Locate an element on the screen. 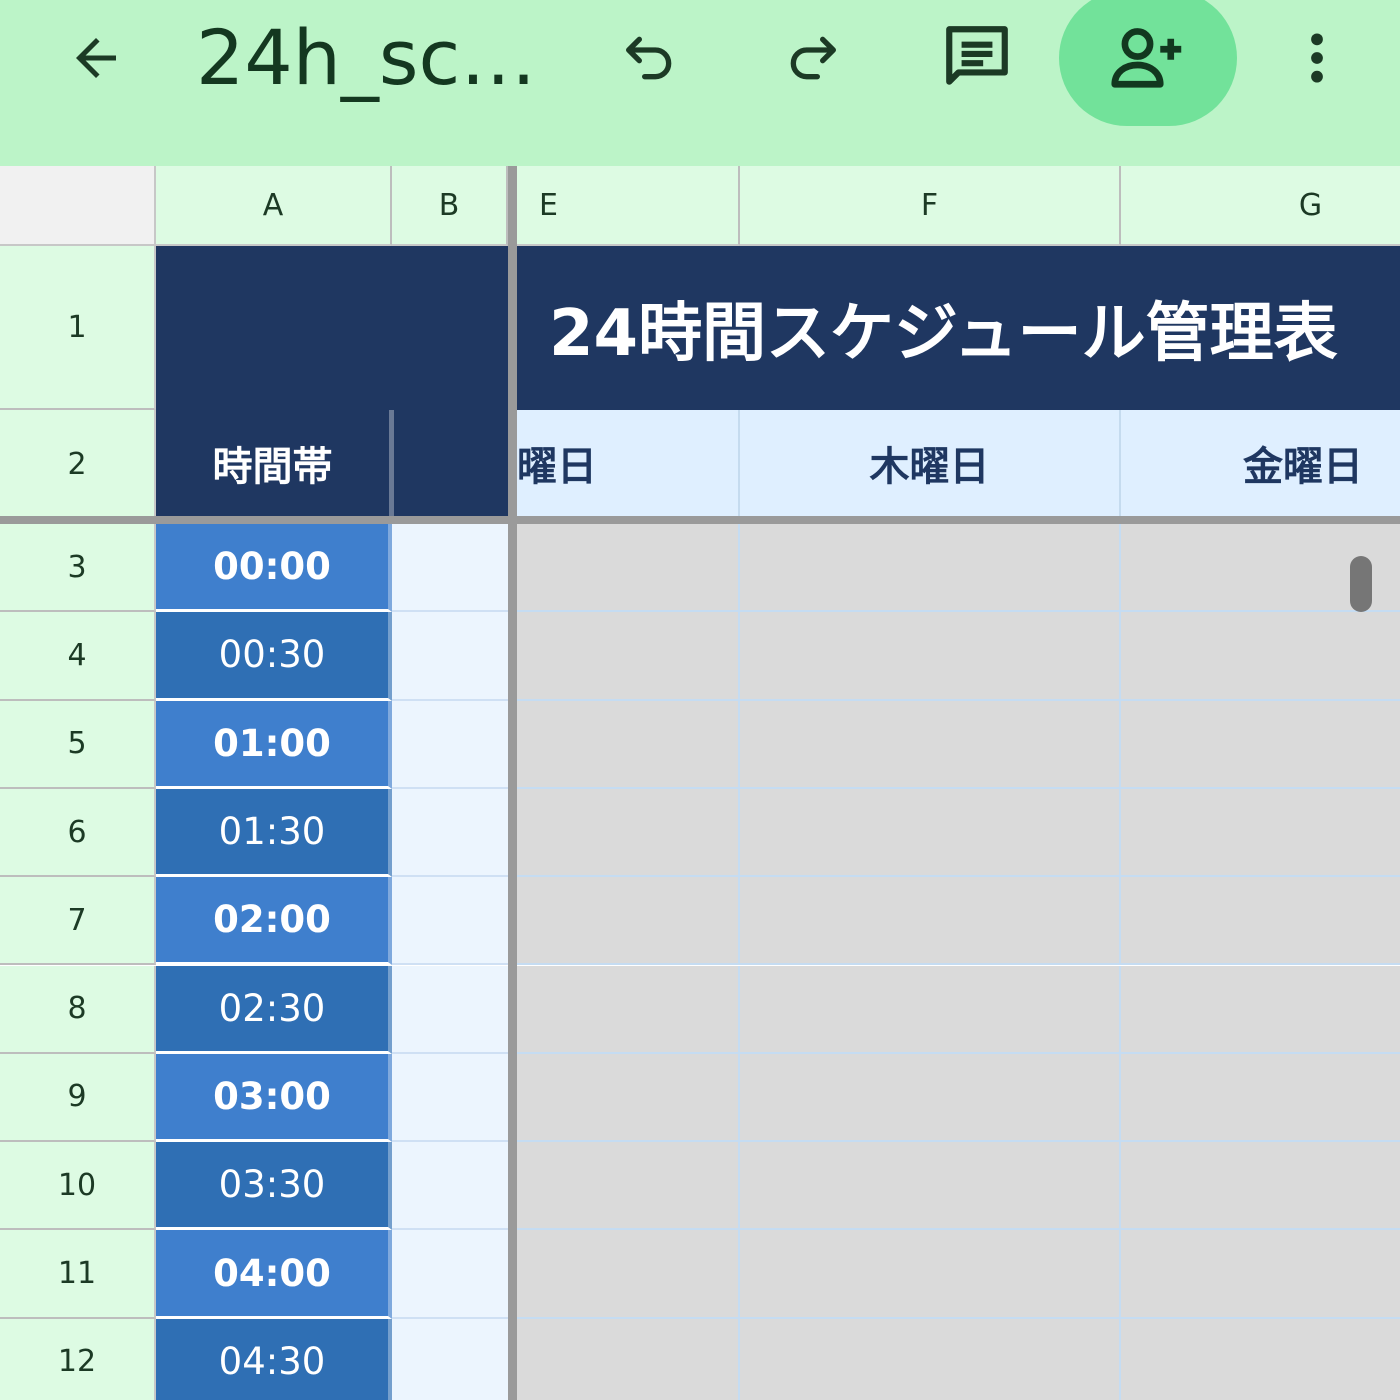  day-header-friday: 金曜日 is located at coordinates (1260, 463).